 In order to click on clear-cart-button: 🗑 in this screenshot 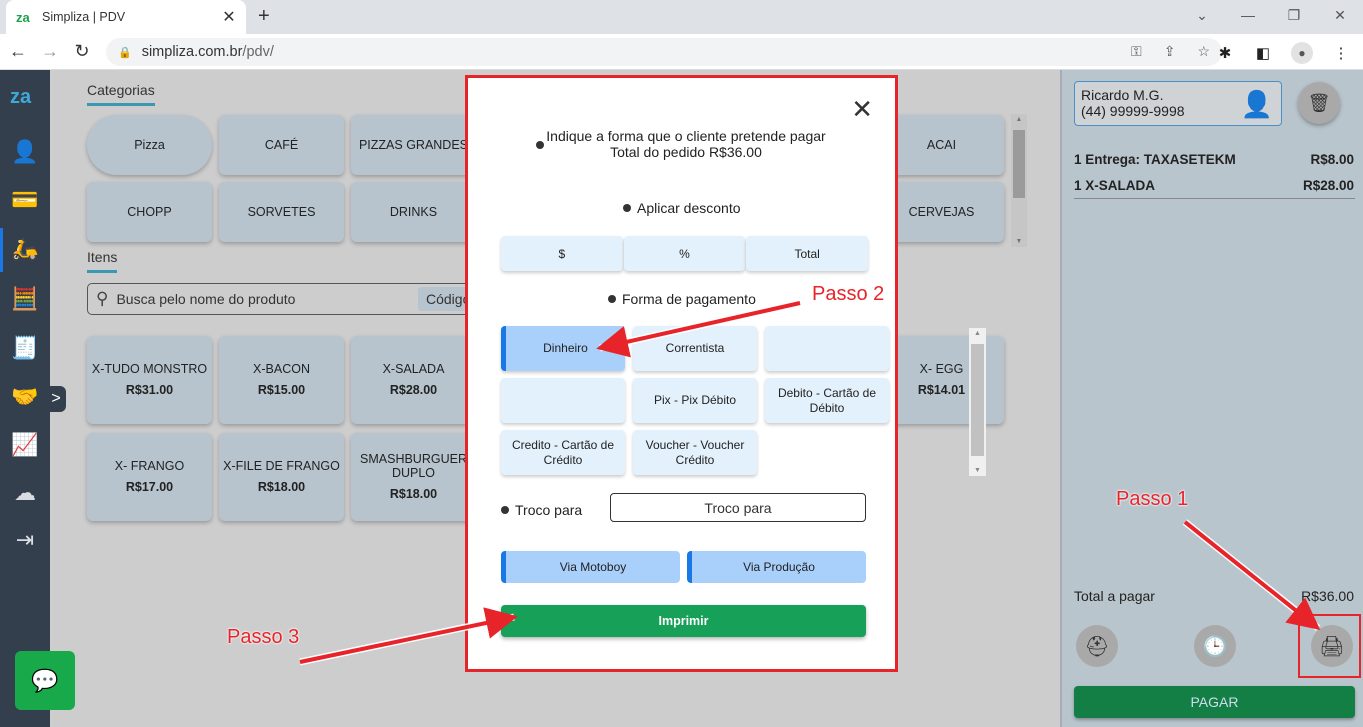, I will do `click(1319, 103)`.